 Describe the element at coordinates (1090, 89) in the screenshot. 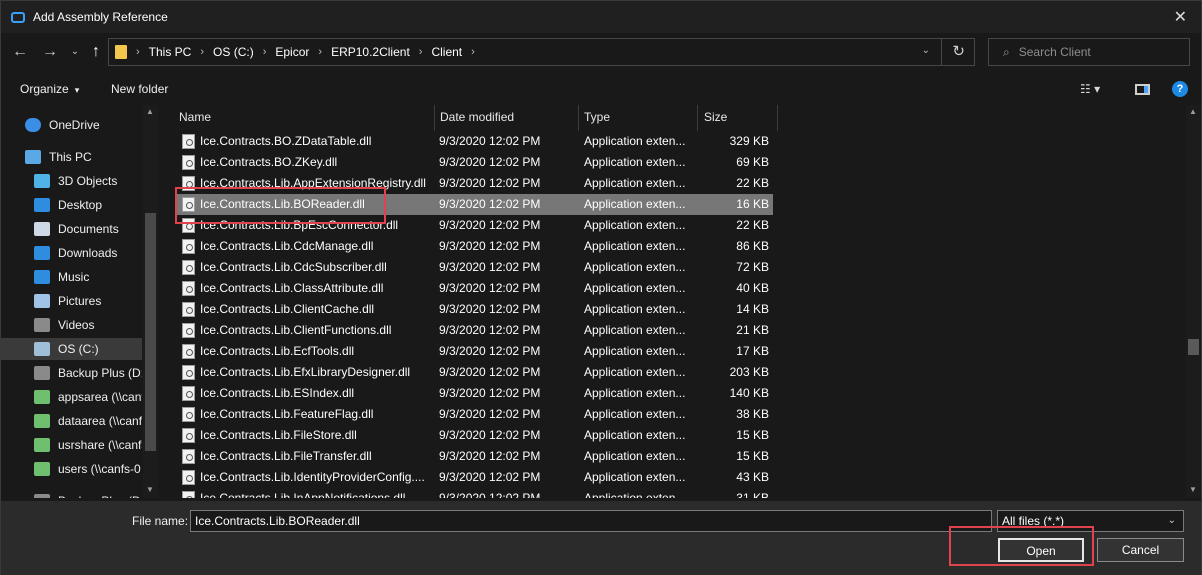

I see `change-view-icon: ☷ ▾` at that location.